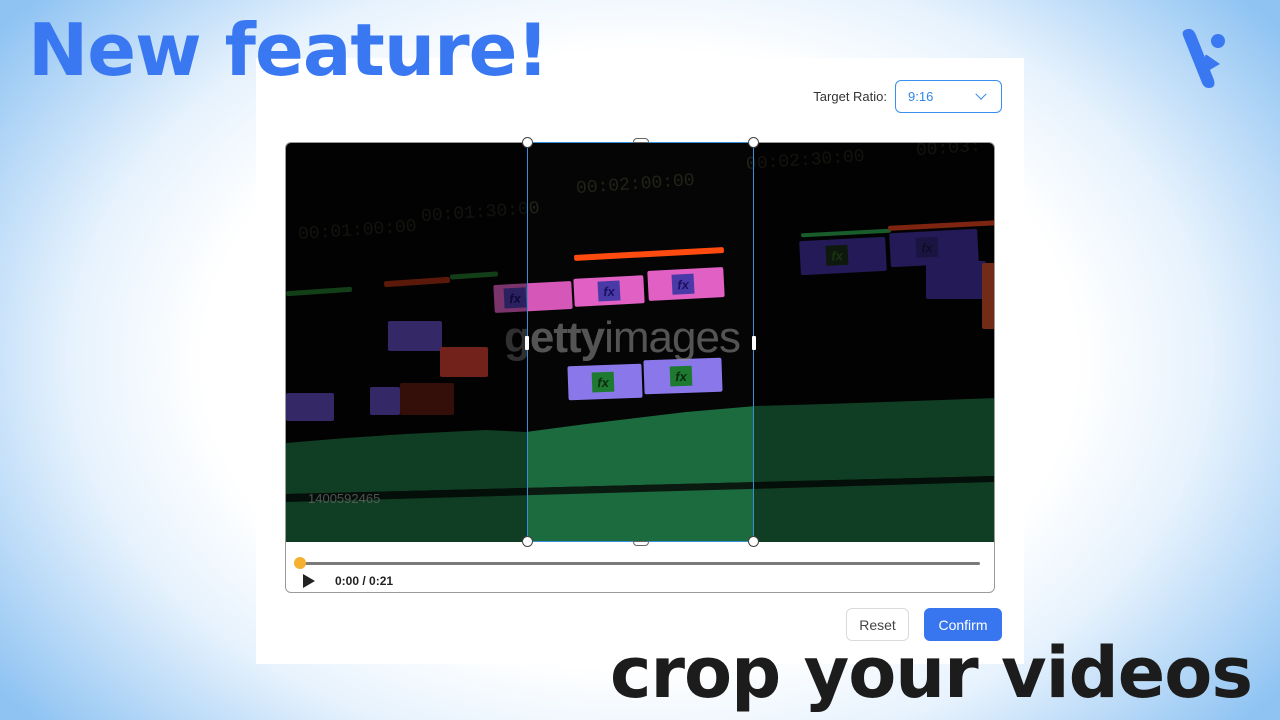 This screenshot has height=720, width=1280. What do you see at coordinates (641, 140) in the screenshot?
I see `crop-handle-top` at bounding box center [641, 140].